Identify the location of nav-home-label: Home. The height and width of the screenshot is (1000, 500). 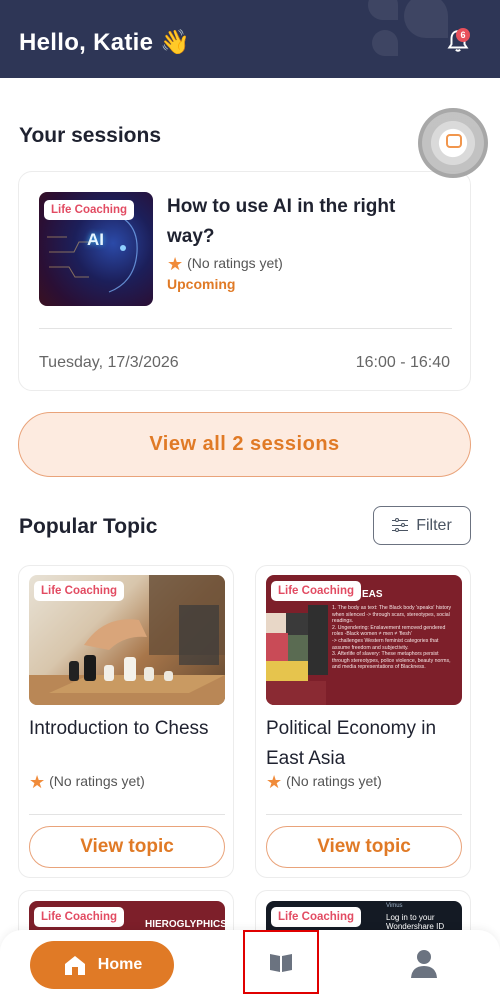
(120, 964).